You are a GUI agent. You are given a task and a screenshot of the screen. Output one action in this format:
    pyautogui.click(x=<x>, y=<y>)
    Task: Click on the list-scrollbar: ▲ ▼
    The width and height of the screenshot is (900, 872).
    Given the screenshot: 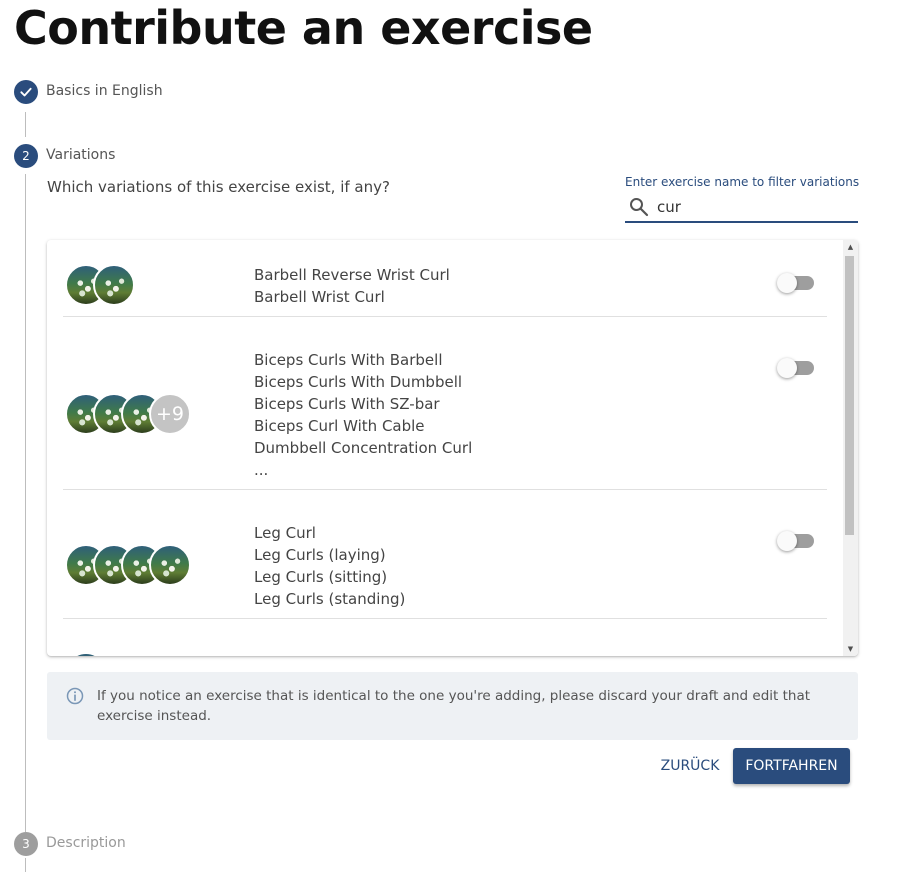 What is the action you would take?
    pyautogui.click(x=850, y=448)
    